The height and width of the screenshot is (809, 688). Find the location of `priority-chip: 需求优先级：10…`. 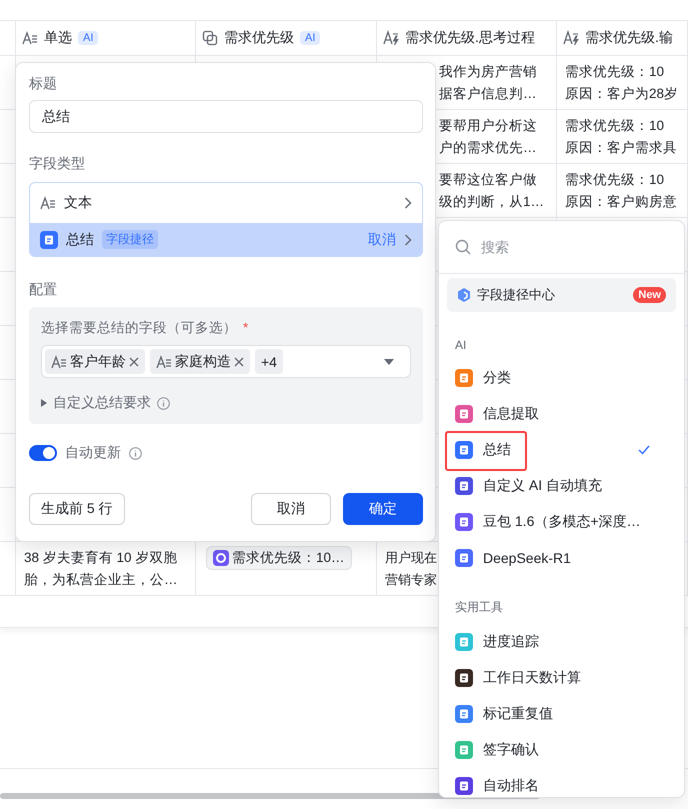

priority-chip: 需求优先级：10… is located at coordinates (279, 558).